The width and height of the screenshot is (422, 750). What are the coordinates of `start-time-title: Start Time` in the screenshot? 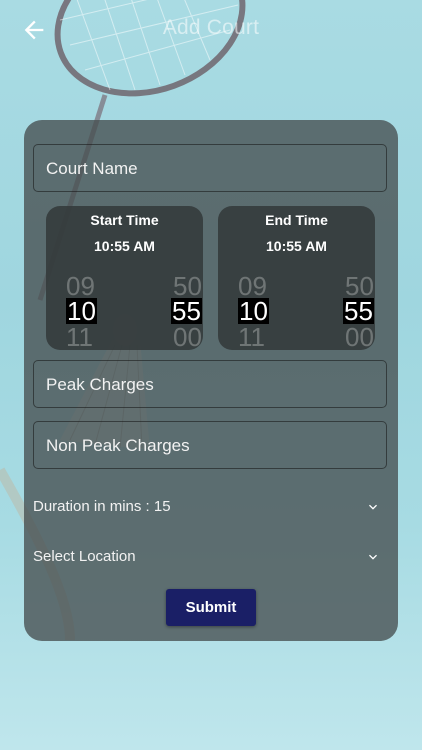 It's located at (124, 220).